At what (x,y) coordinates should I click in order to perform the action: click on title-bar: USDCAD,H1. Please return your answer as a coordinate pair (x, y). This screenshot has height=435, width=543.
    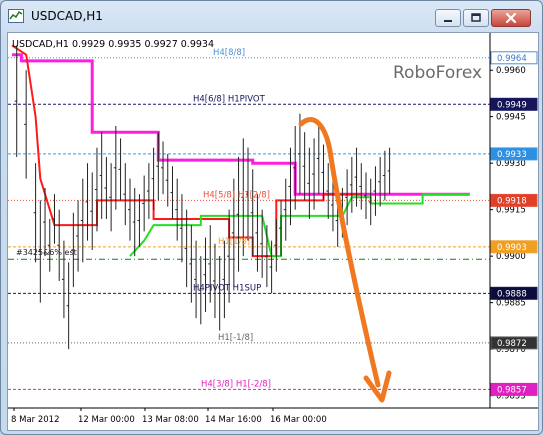
    Looking at the image, I should click on (271, 16).